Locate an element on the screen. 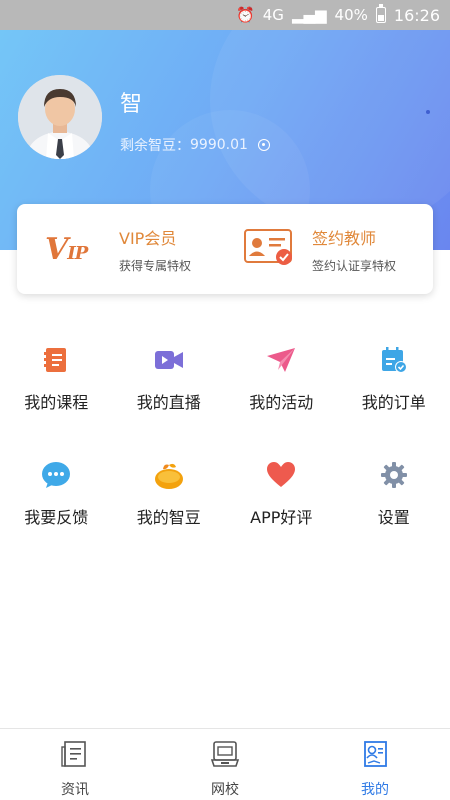 Image resolution: width=450 pixels, height=800 pixels. school-icon is located at coordinates (225, 756).